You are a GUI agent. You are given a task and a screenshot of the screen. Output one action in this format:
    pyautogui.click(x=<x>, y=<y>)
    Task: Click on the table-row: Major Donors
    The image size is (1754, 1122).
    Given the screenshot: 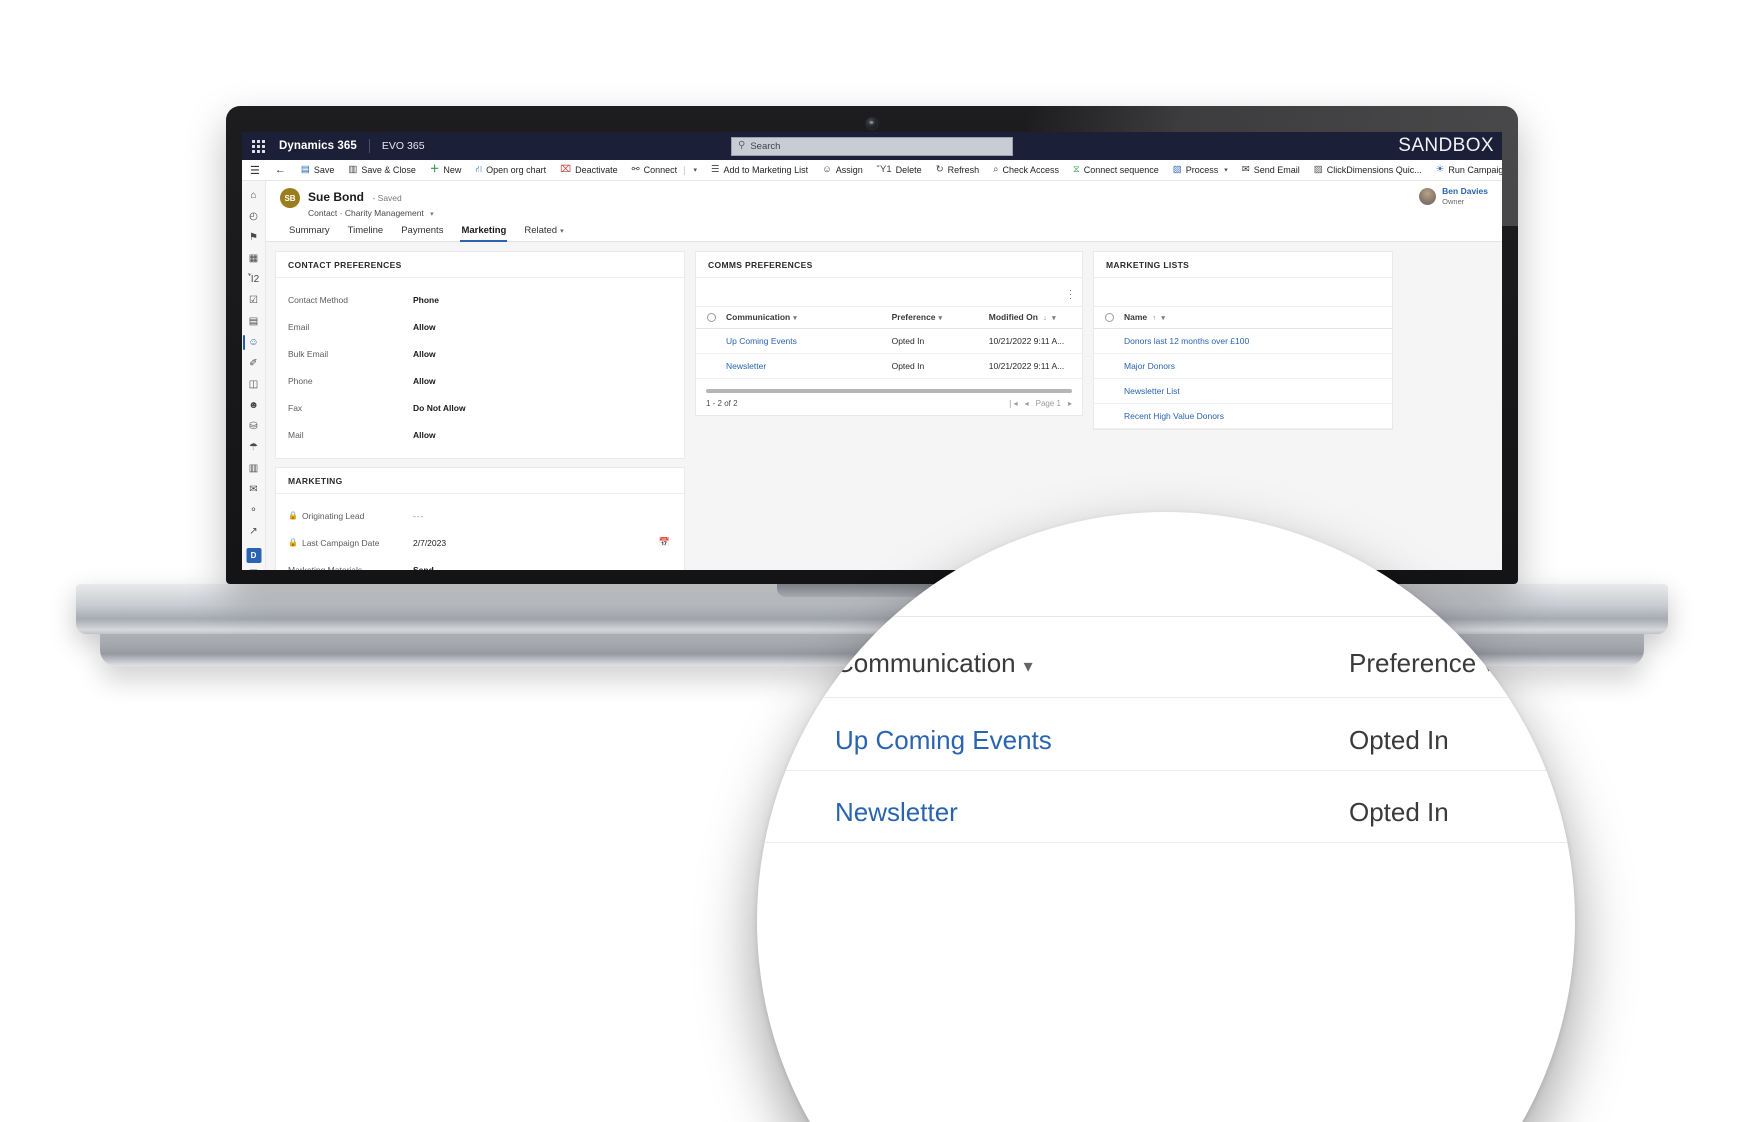 What is the action you would take?
    pyautogui.click(x=1243, y=366)
    